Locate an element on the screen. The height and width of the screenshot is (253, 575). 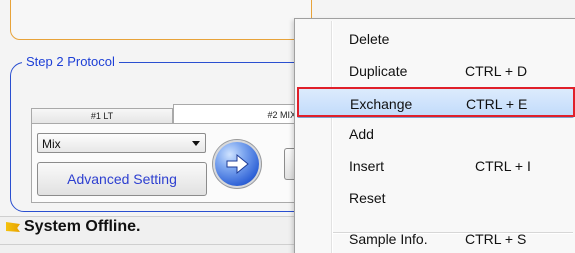
menu-item-add: Add is located at coordinates (435, 134).